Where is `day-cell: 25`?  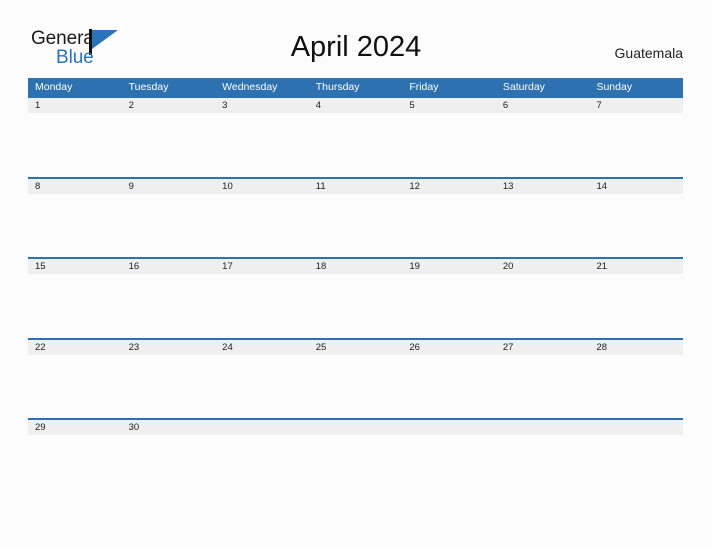
day-cell: 25 is located at coordinates (356, 347).